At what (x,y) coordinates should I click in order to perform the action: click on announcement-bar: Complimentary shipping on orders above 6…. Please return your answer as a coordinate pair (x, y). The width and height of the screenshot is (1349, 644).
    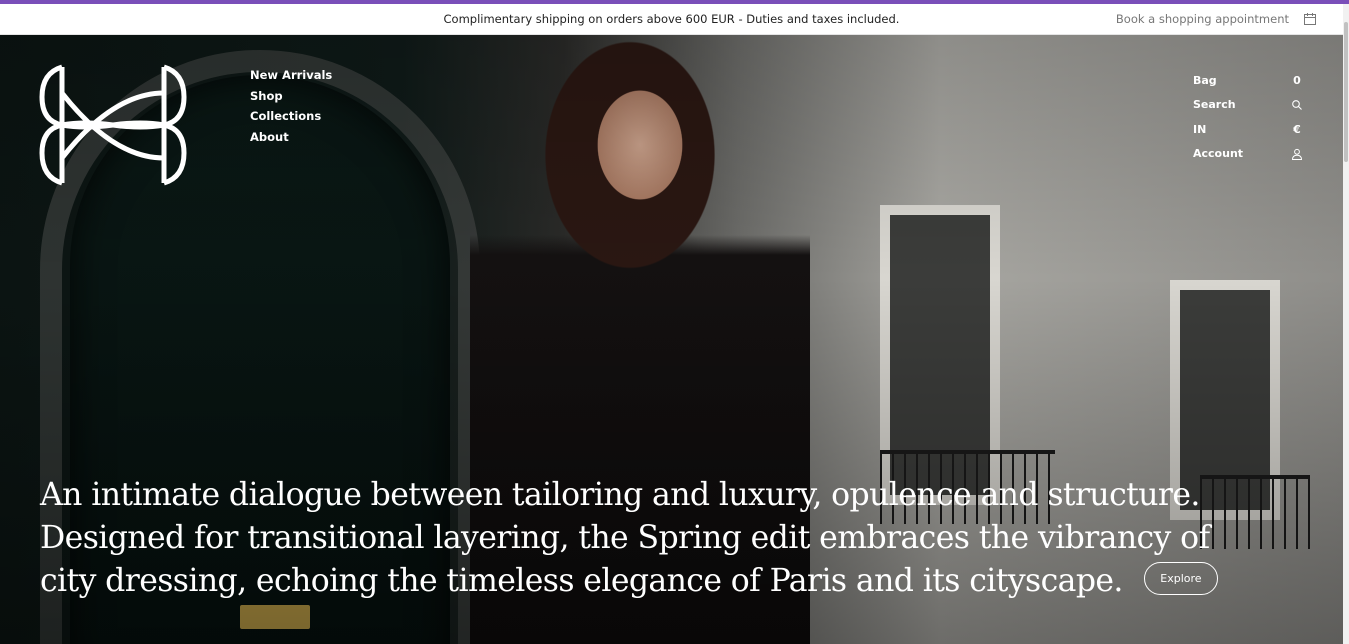
    Looking at the image, I should click on (671, 19).